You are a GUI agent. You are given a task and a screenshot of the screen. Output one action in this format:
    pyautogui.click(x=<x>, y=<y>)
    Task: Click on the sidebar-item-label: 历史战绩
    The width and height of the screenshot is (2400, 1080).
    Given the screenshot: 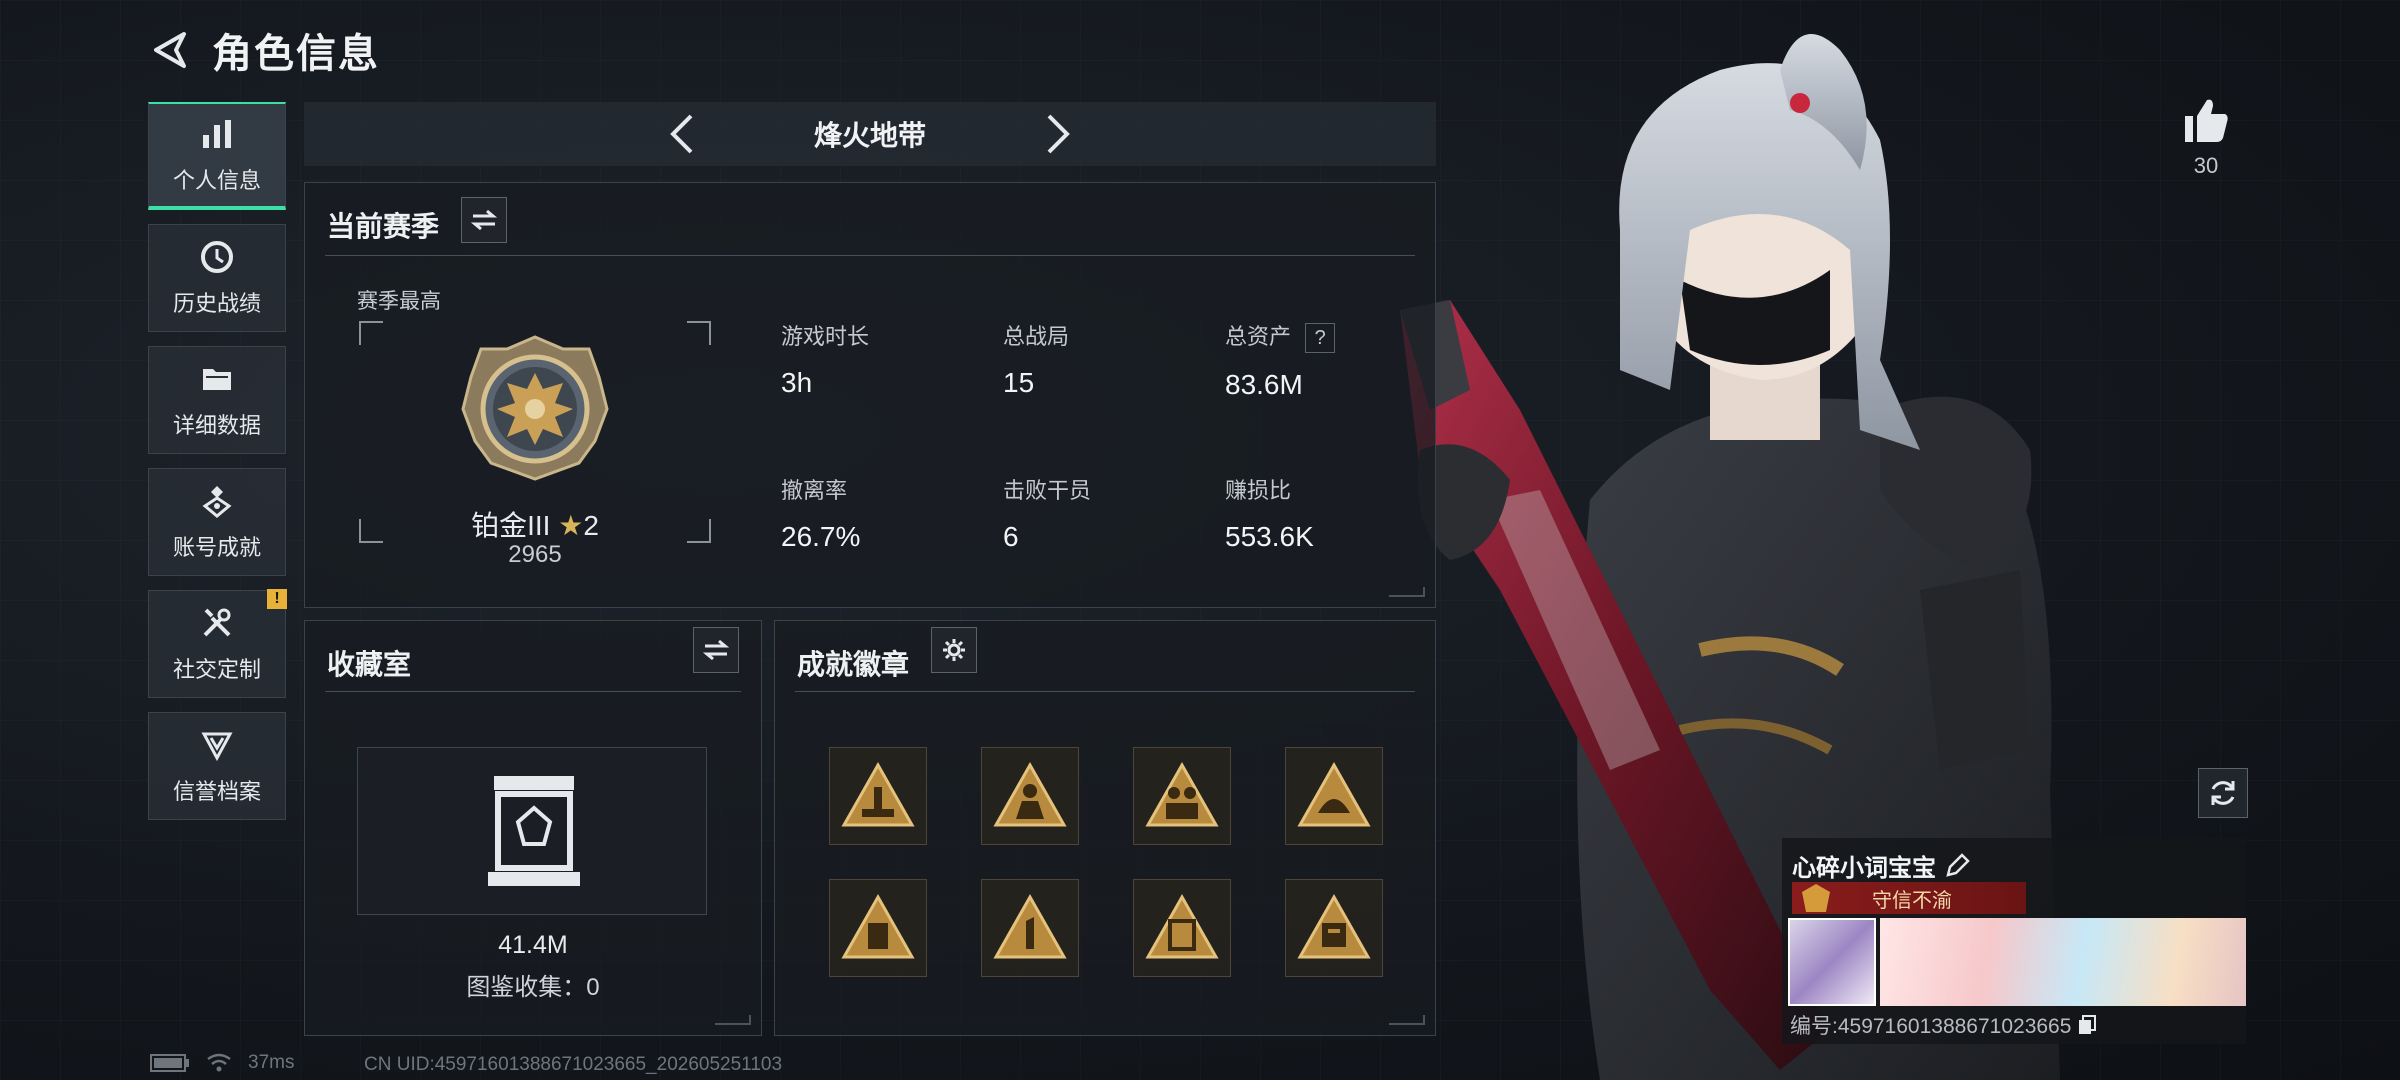 What is the action you would take?
    pyautogui.click(x=216, y=303)
    